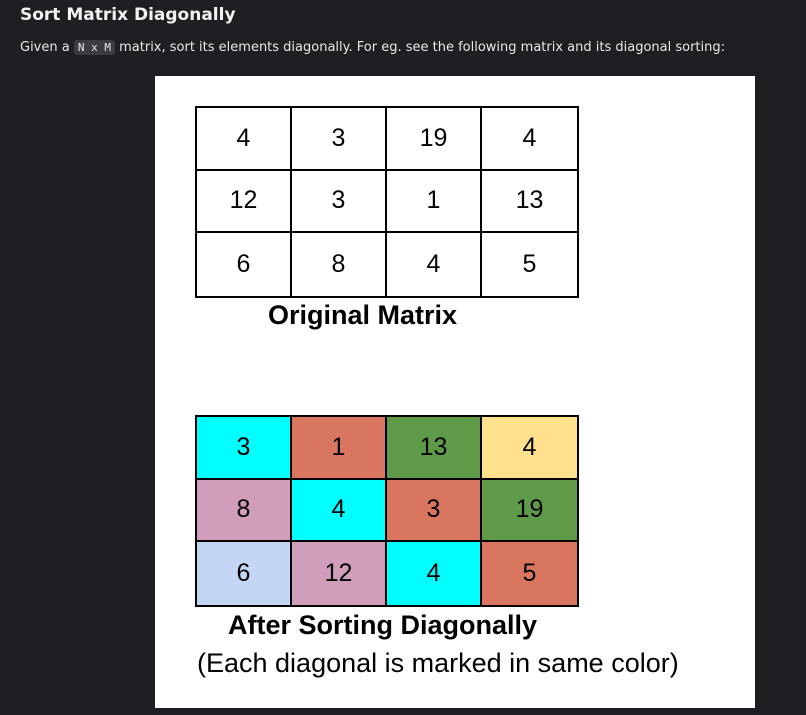 This screenshot has width=806, height=715. Describe the element at coordinates (339, 202) in the screenshot. I see `original-cell-1-1: 3` at that location.